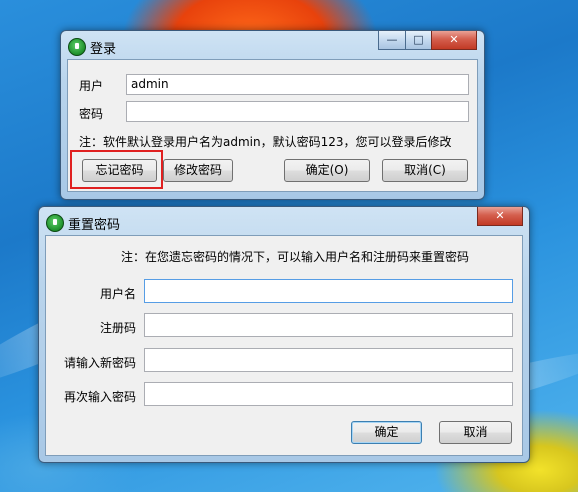  Describe the element at coordinates (392, 40) in the screenshot. I see `minimize-button: —` at that location.